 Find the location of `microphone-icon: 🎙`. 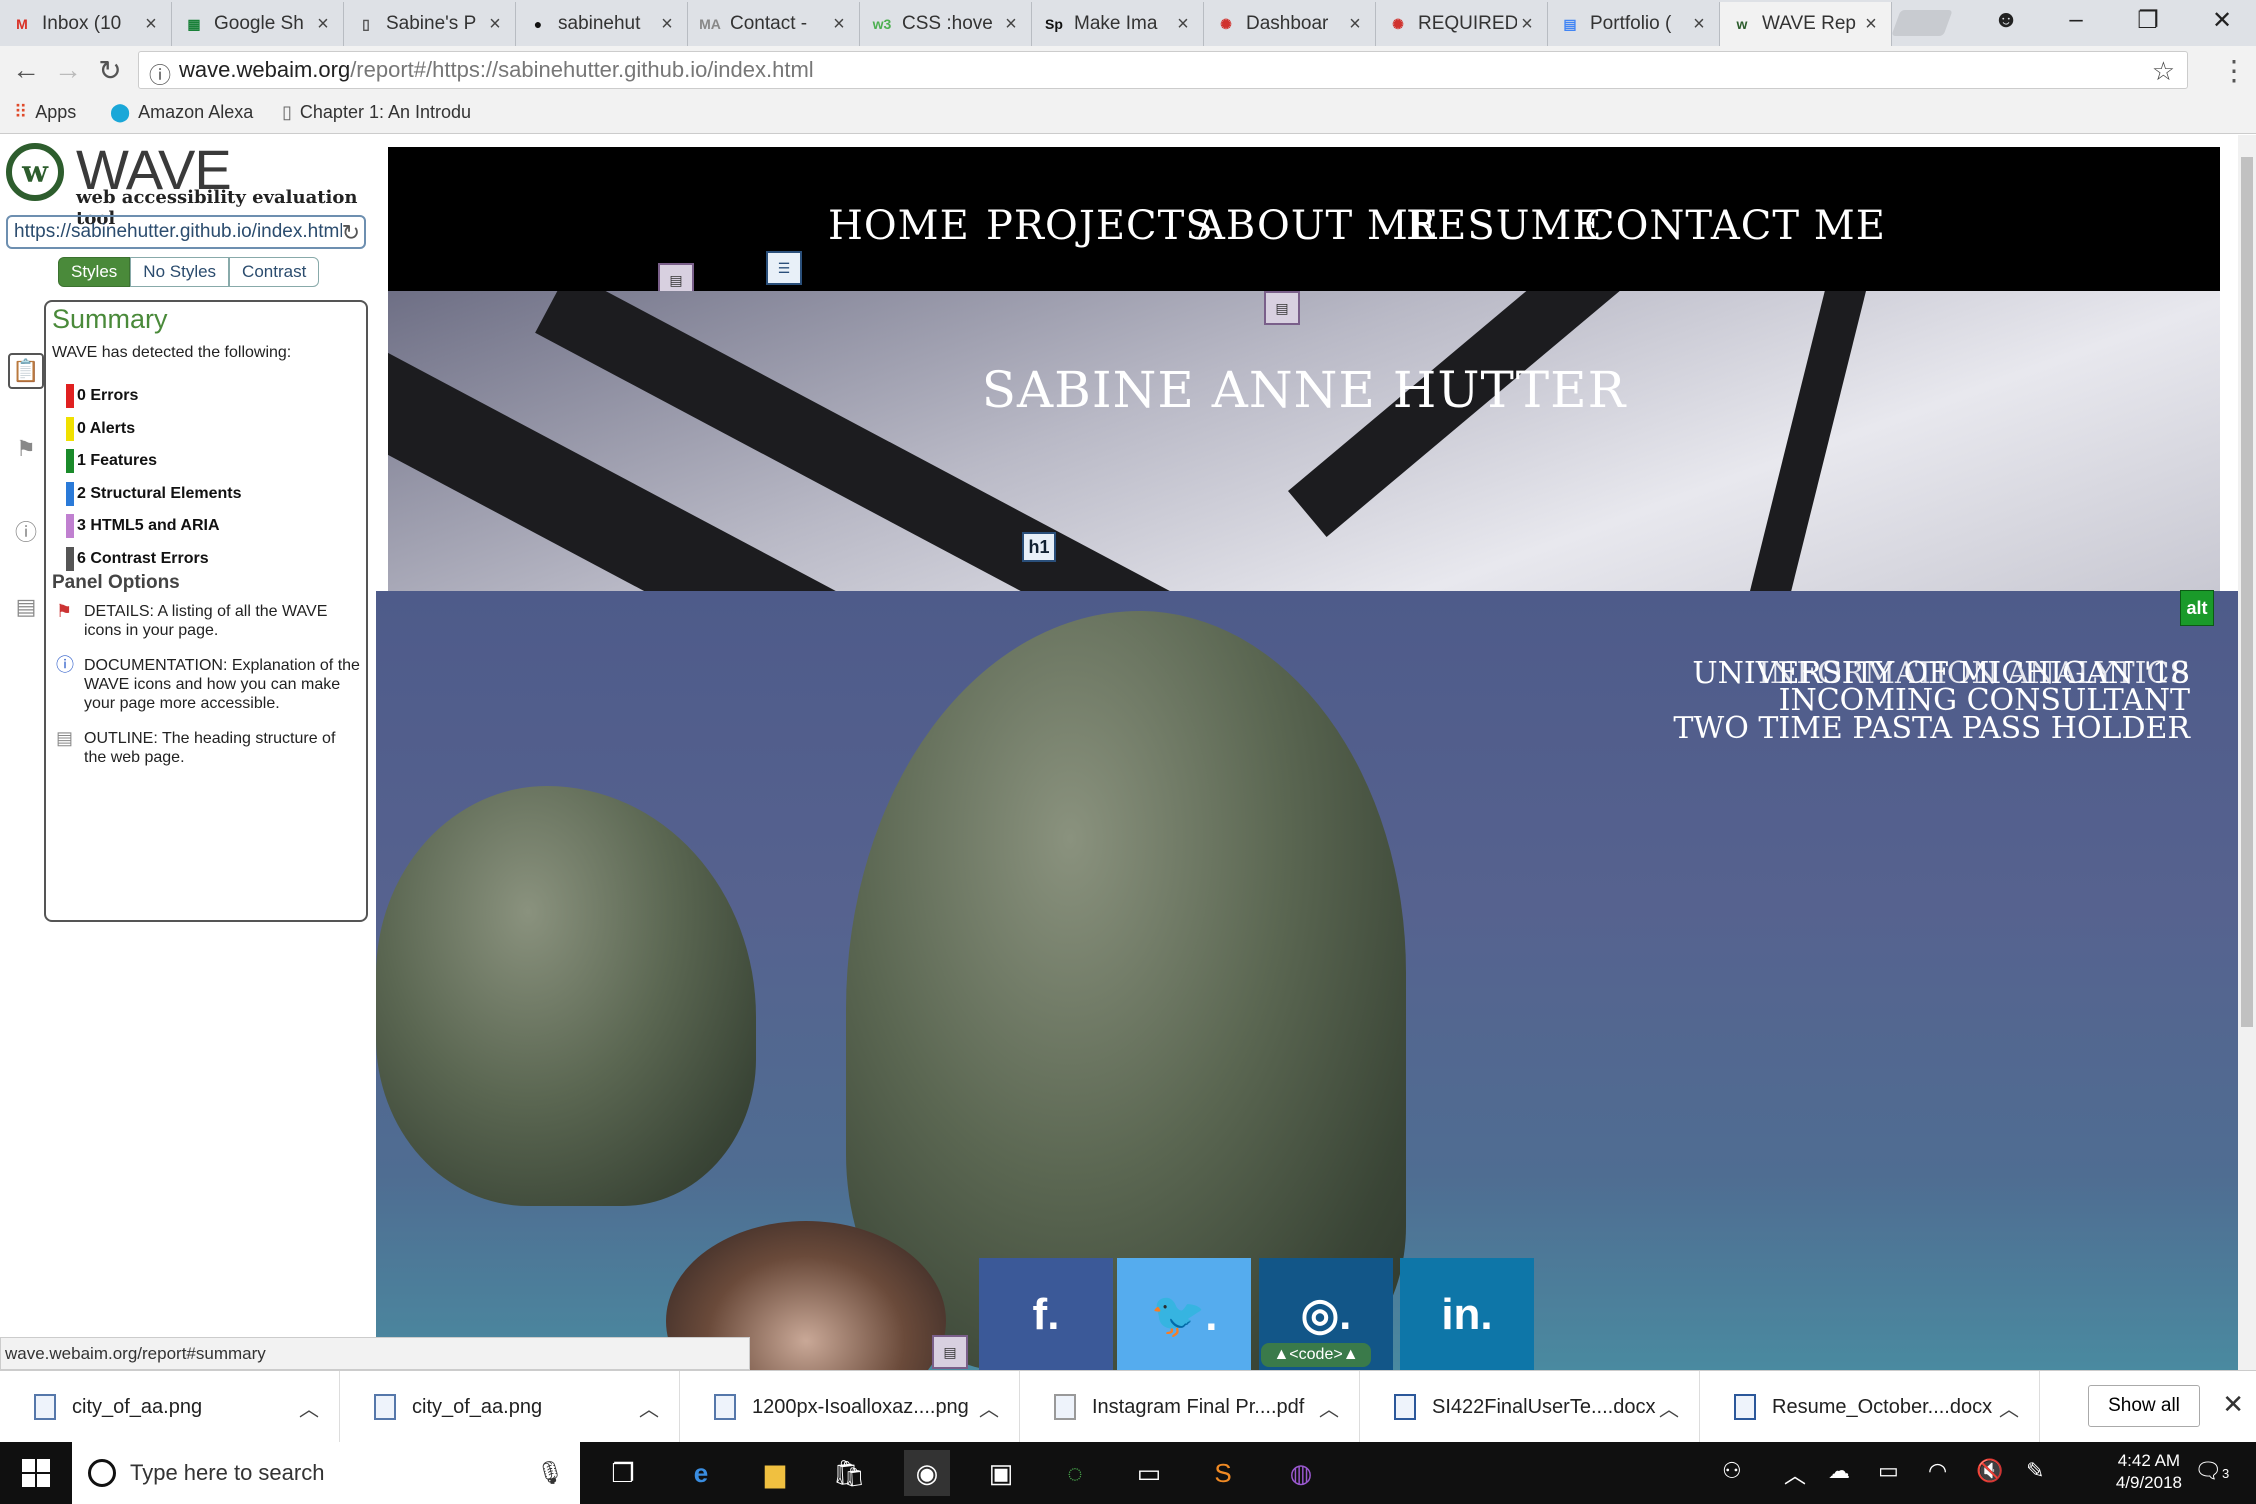

microphone-icon: 🎙 is located at coordinates (550, 1473).